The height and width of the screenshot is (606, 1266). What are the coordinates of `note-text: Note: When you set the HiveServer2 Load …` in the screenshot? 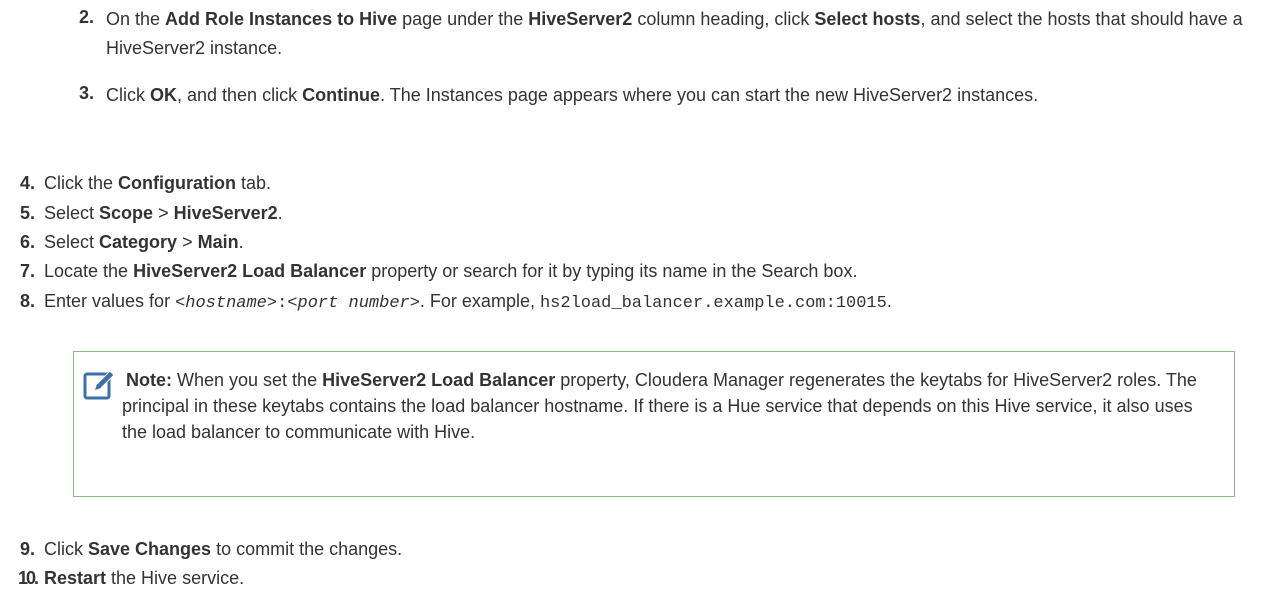 It's located at (659, 406).